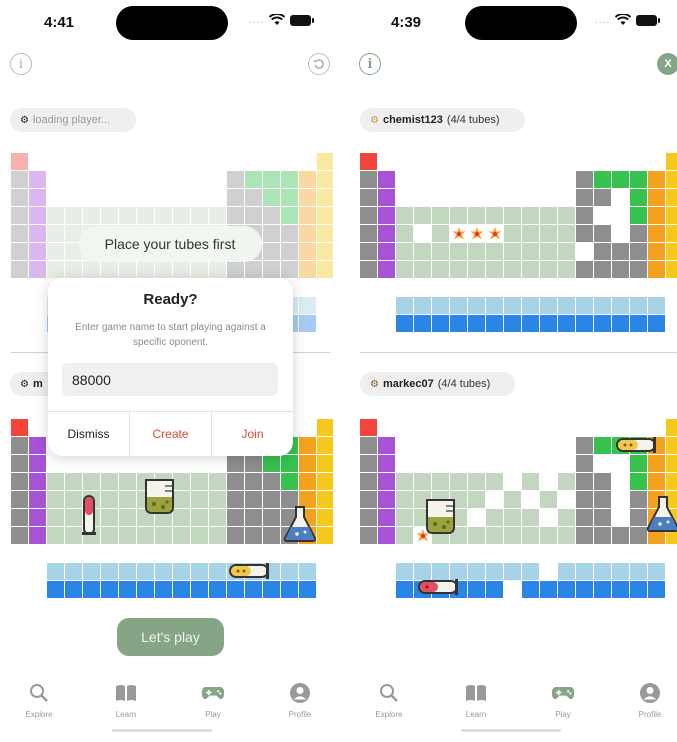 The image size is (677, 742). Describe the element at coordinates (476, 700) in the screenshot. I see `tab-learn: Learn` at that location.